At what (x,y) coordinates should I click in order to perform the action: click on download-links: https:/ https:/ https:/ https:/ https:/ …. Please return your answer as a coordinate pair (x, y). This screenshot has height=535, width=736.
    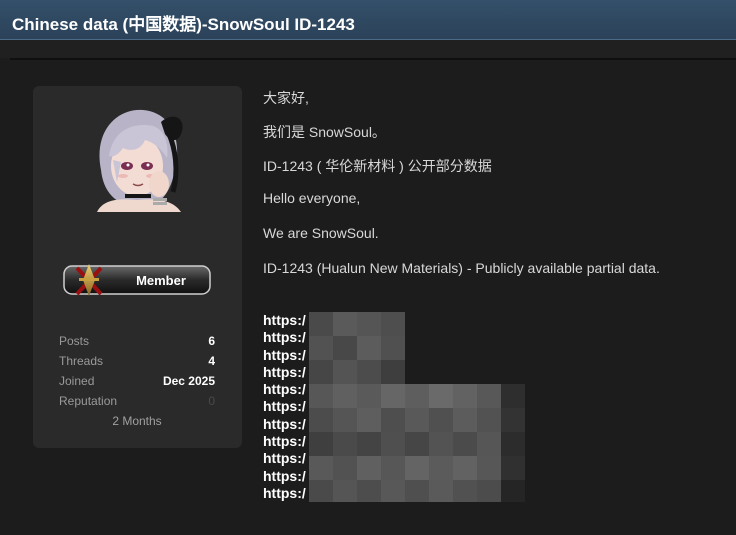
    Looking at the image, I should click on (284, 407).